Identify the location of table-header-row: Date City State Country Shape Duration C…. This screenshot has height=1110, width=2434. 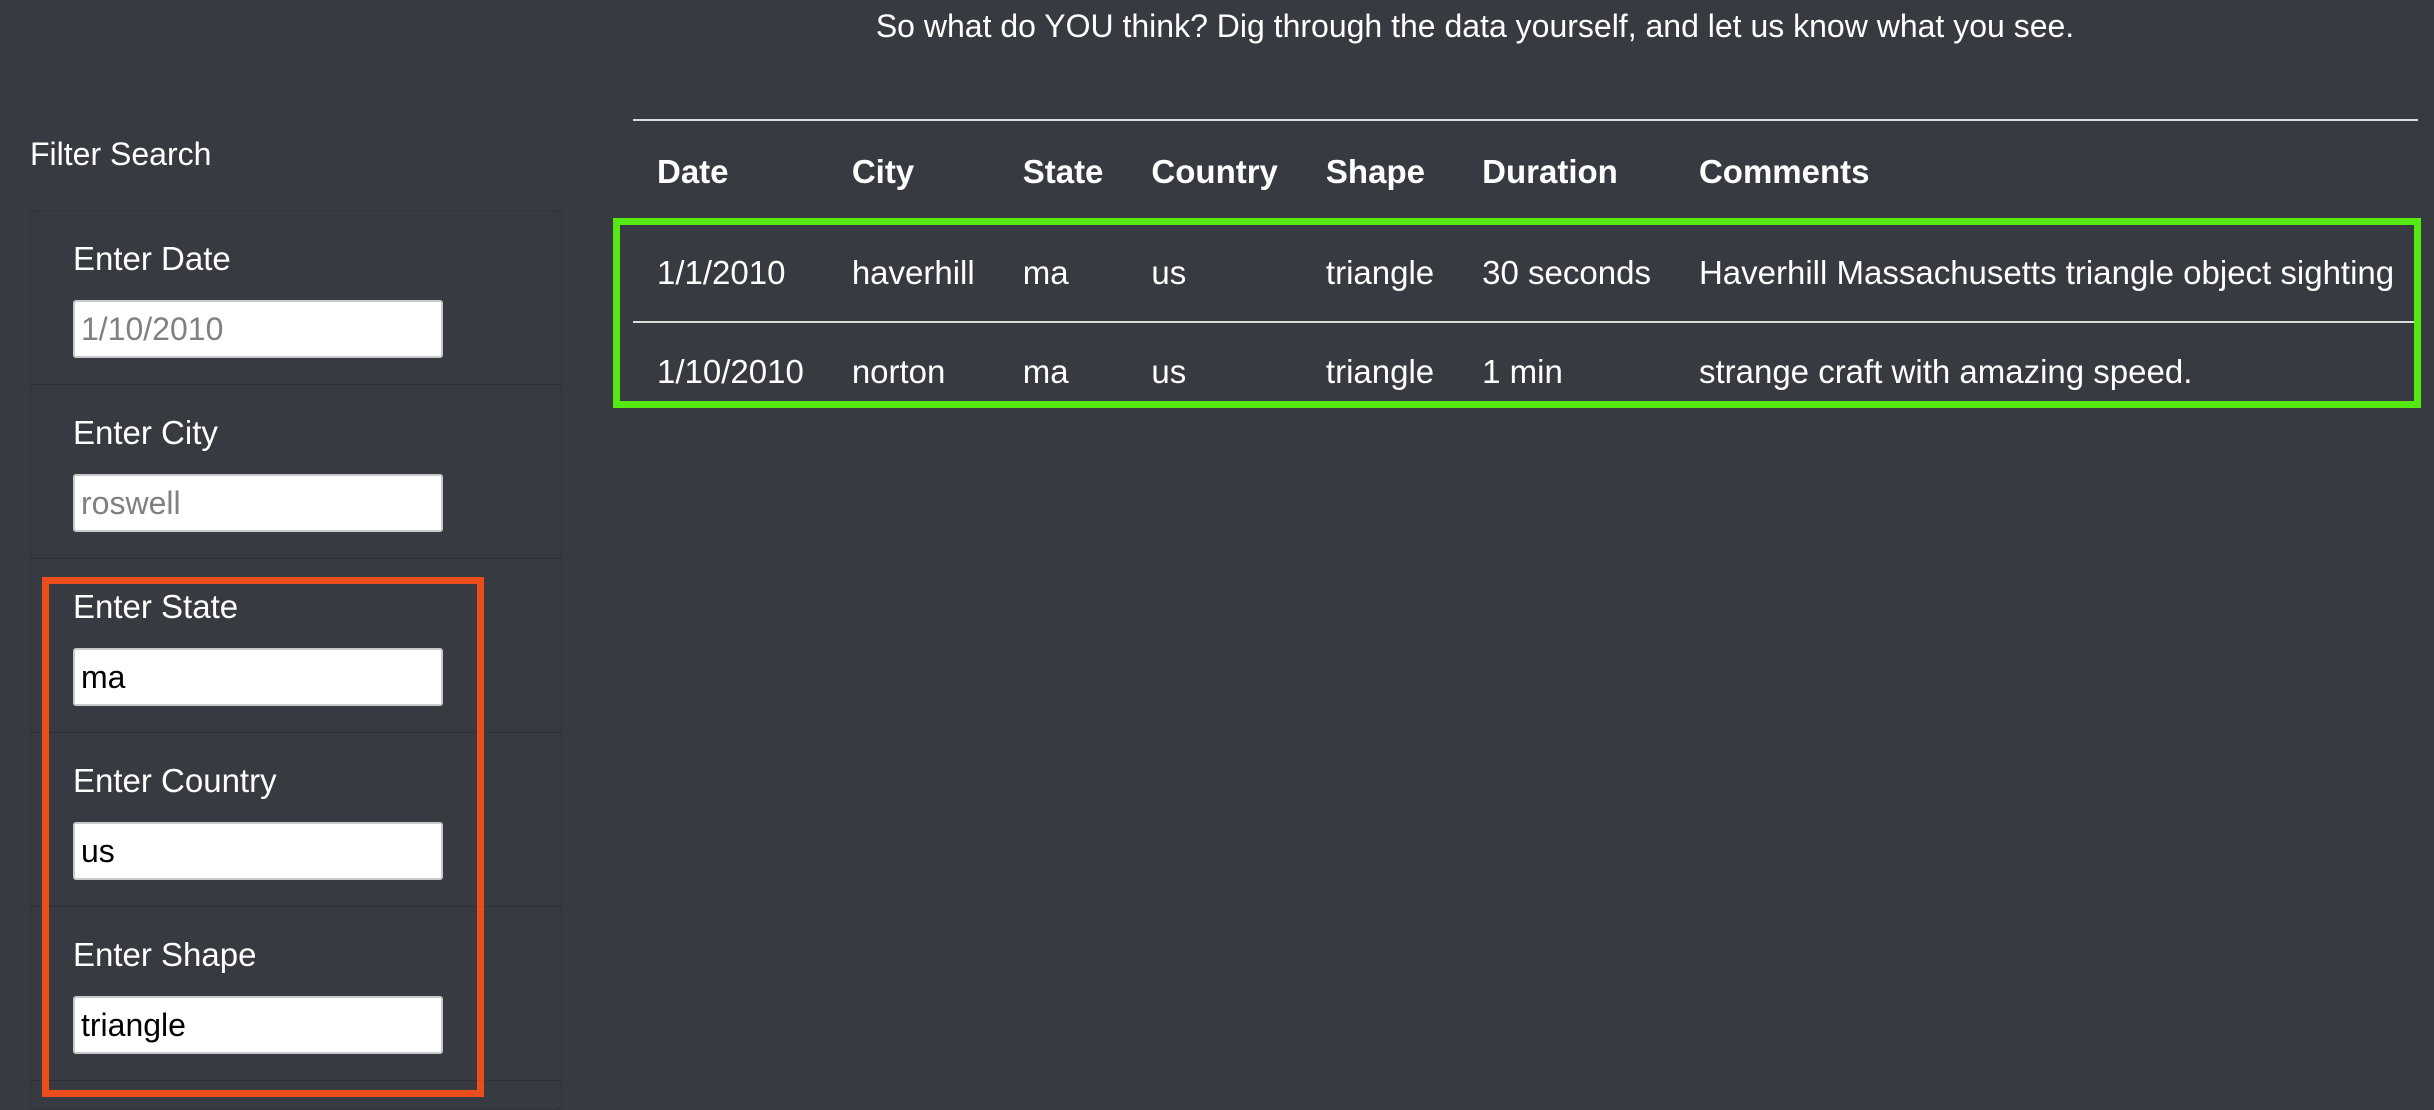
(1526, 172).